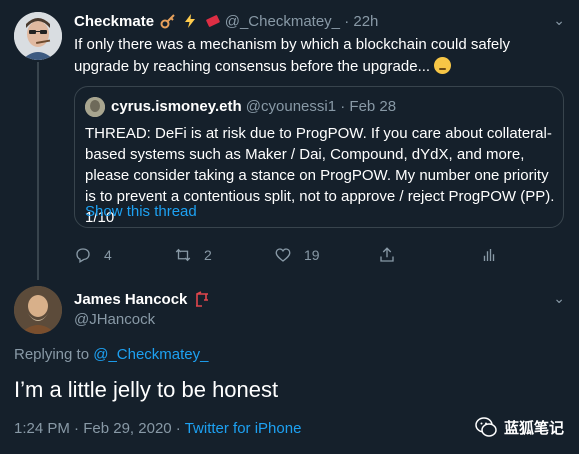 The image size is (579, 454). Describe the element at coordinates (534, 428) in the screenshot. I see `watermark-text: 蓝狐笔记` at that location.